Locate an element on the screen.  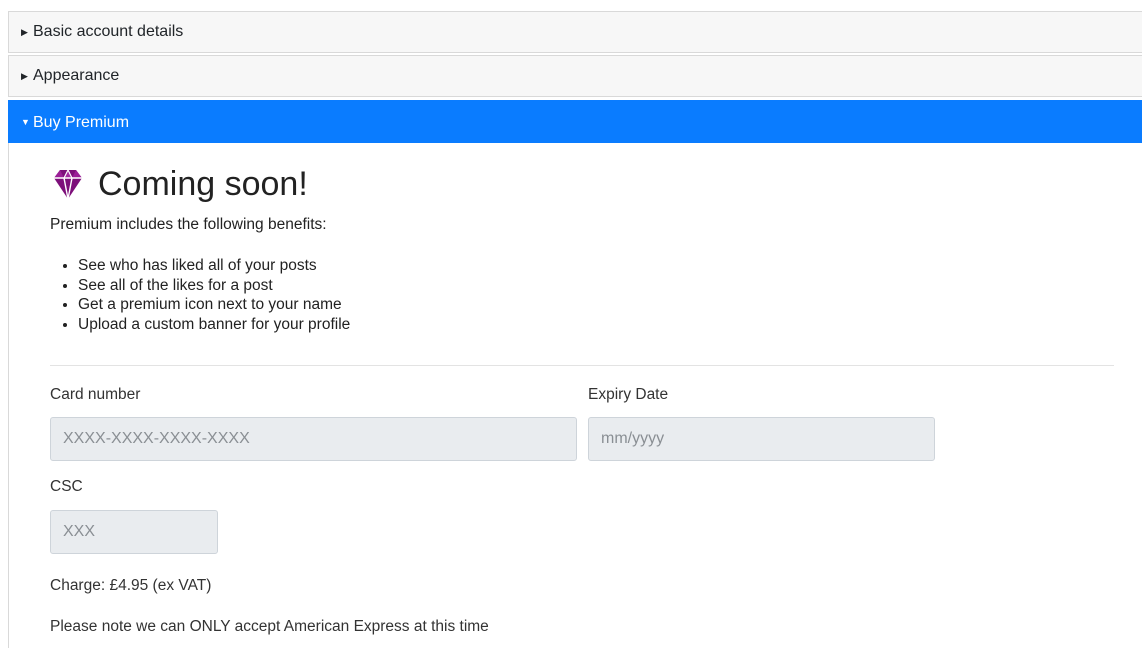
csc-input is located at coordinates (134, 532).